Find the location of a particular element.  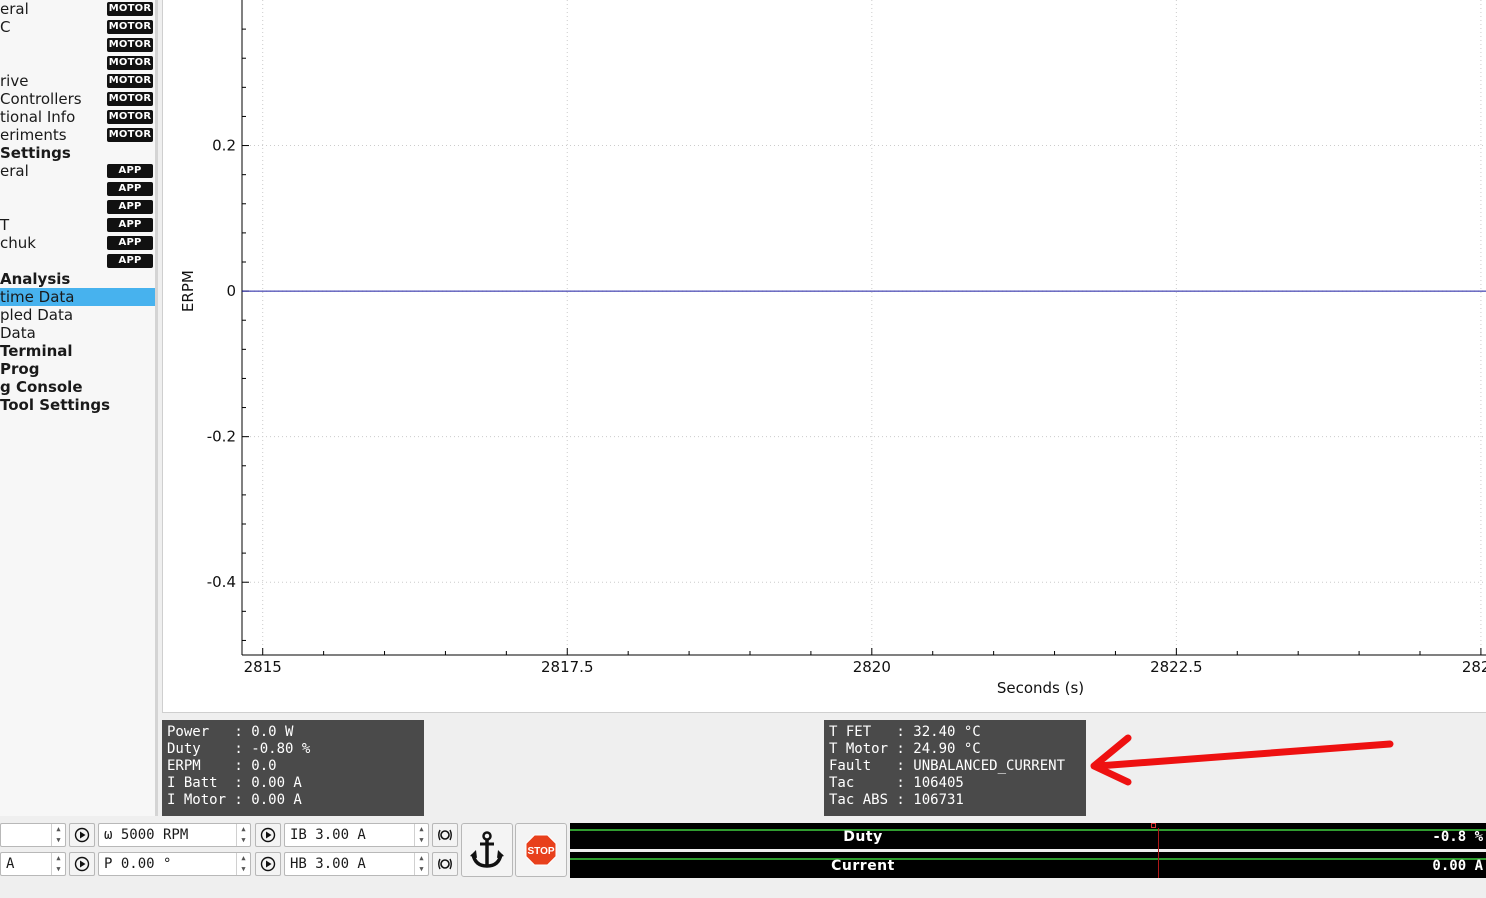

sidebar-item-label: chuk is located at coordinates (18, 243).